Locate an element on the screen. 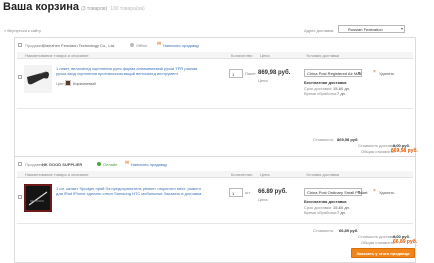 Image resolution: width=434 pixels, height=263 pixels. item-2-shipping-select: China Post Ordinary Small Packet ▾ is located at coordinates (335, 192).